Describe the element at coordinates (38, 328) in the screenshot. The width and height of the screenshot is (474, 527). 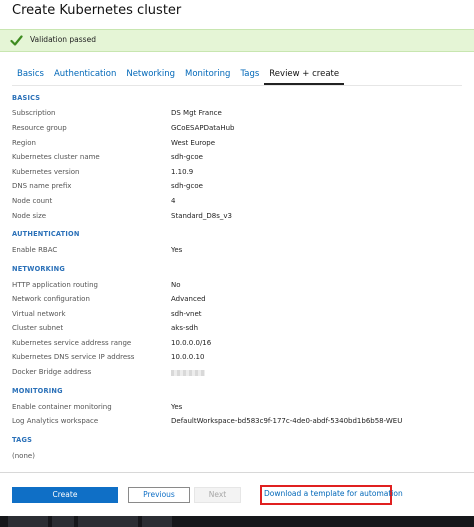
I see `row-label: Cluster subnet` at that location.